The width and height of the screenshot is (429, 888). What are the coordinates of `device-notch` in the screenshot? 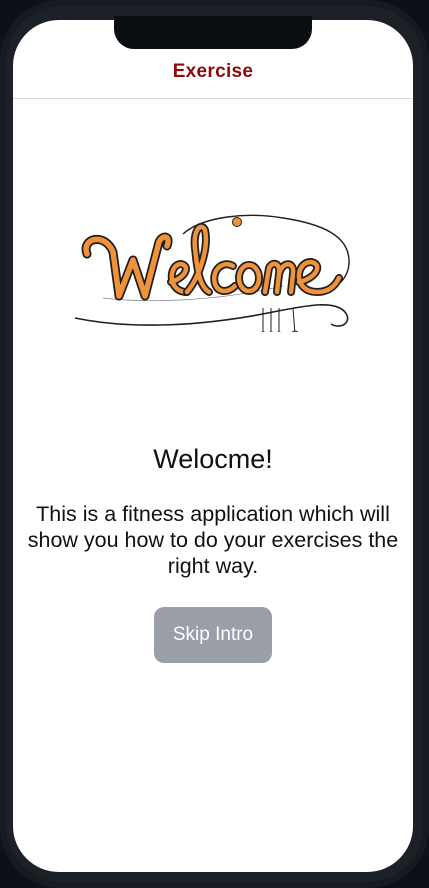 It's located at (213, 32).